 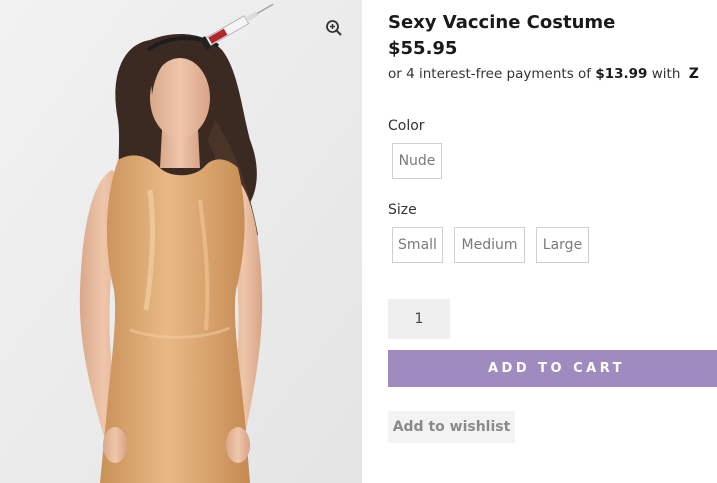 I want to click on installment-suffix: with, so click(x=666, y=74).